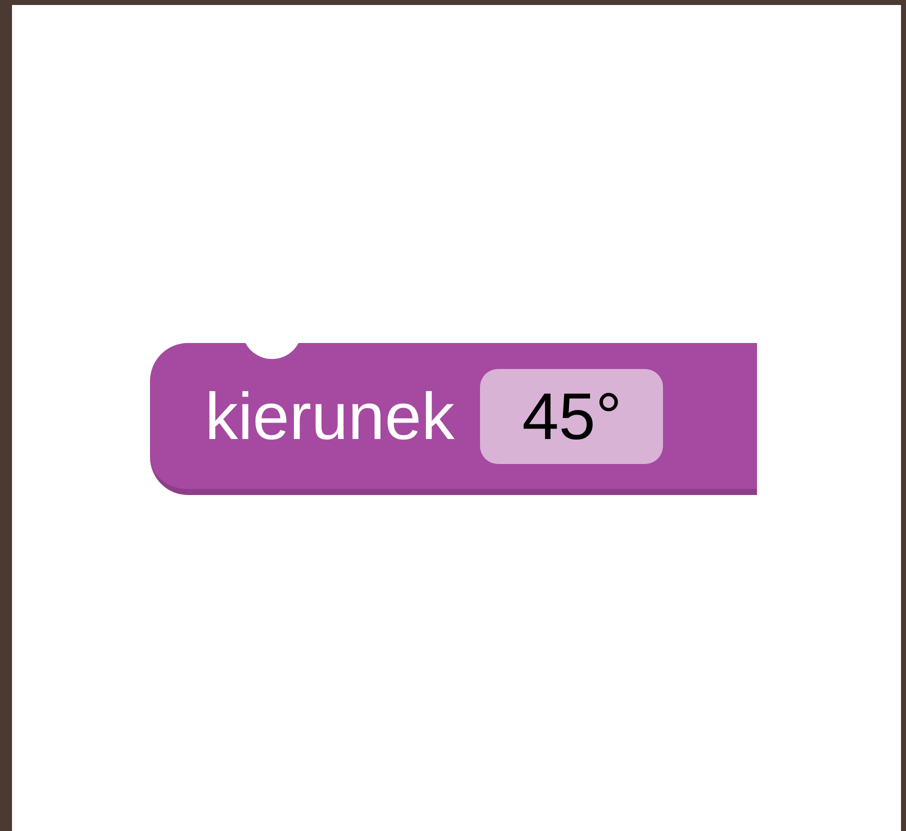  What do you see at coordinates (329, 416) in the screenshot?
I see `block-label: kierunek` at bounding box center [329, 416].